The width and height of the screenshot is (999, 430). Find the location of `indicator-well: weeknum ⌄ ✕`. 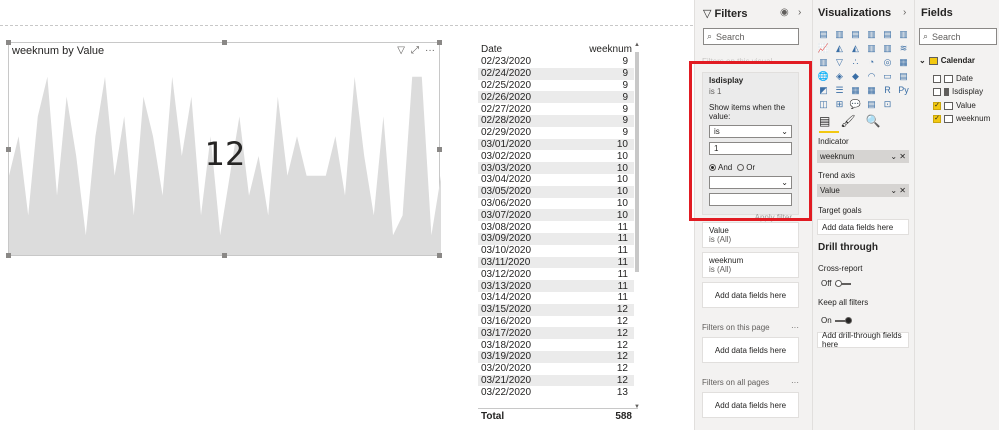

indicator-well: weeknum ⌄ ✕ is located at coordinates (863, 156).